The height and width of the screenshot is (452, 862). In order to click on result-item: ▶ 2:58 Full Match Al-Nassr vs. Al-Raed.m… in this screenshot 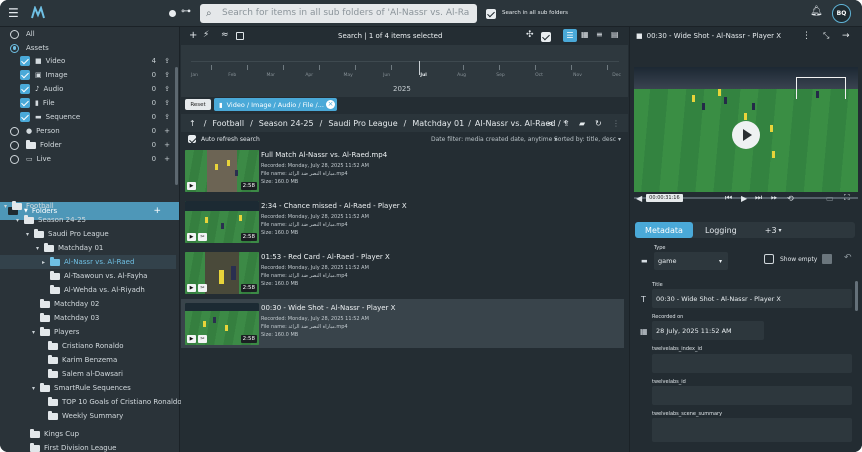, I will do `click(402, 170)`.